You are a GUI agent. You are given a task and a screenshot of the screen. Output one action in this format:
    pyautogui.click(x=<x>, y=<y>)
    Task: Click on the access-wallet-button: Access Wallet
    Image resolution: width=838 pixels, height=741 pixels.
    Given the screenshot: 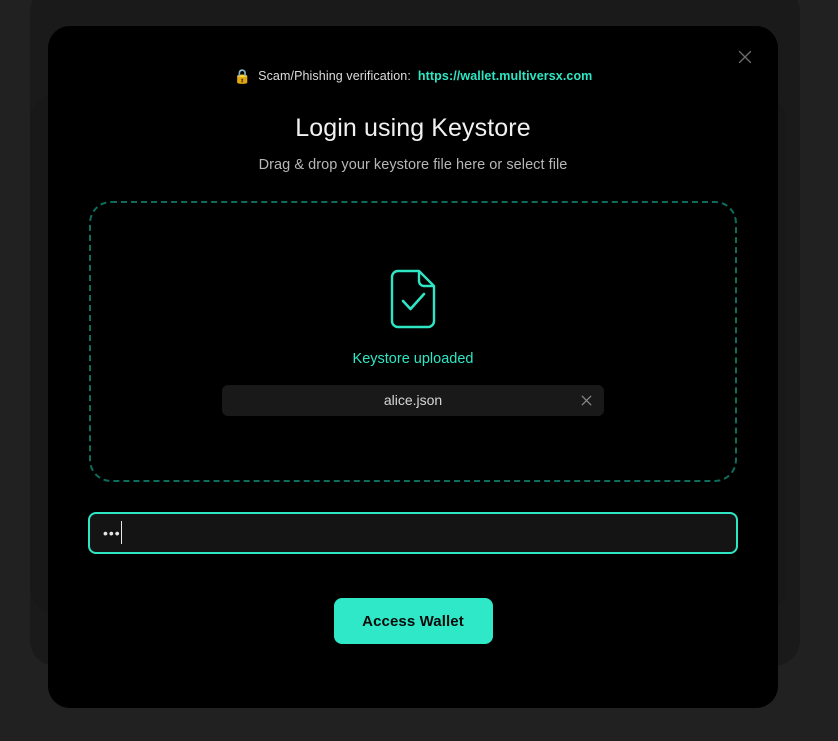 What is the action you would take?
    pyautogui.click(x=413, y=621)
    